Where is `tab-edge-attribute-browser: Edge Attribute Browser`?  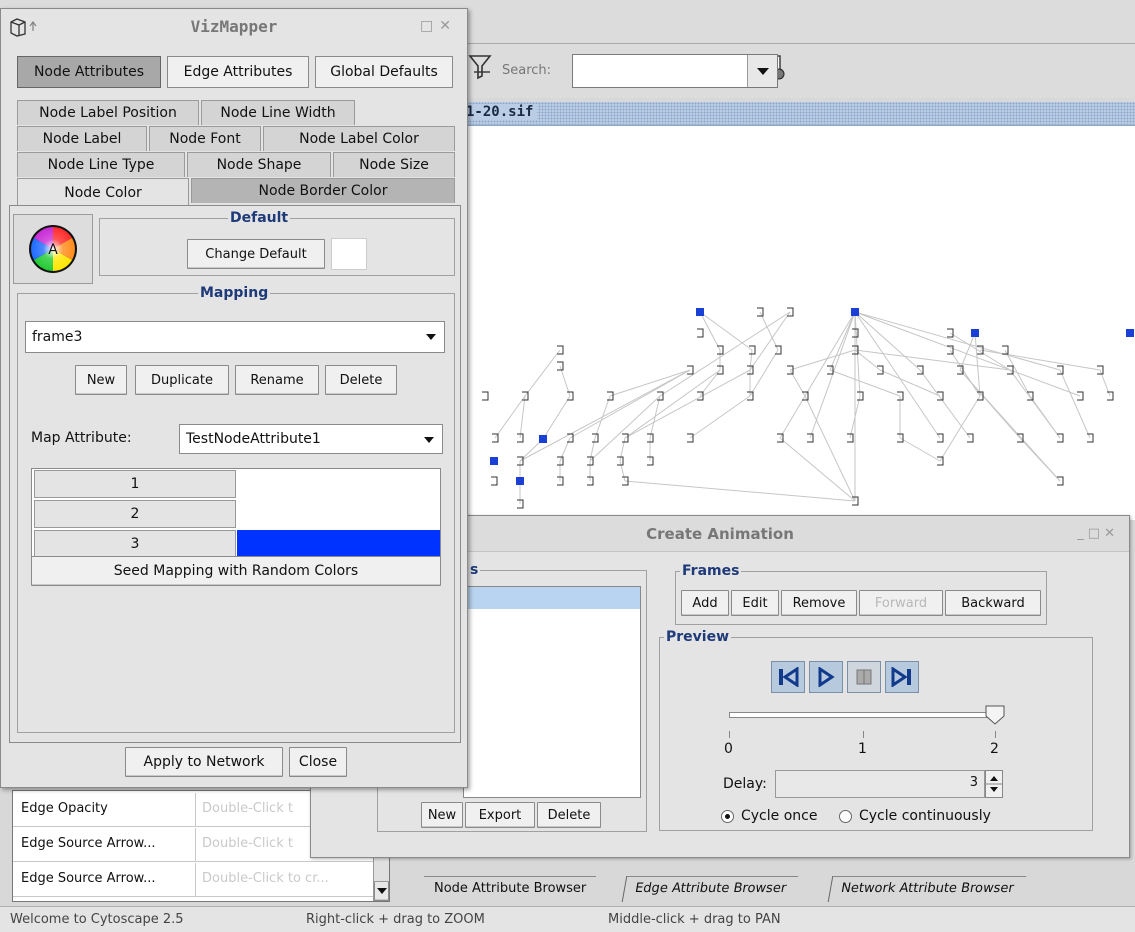 tab-edge-attribute-browser: Edge Attribute Browser is located at coordinates (710, 889).